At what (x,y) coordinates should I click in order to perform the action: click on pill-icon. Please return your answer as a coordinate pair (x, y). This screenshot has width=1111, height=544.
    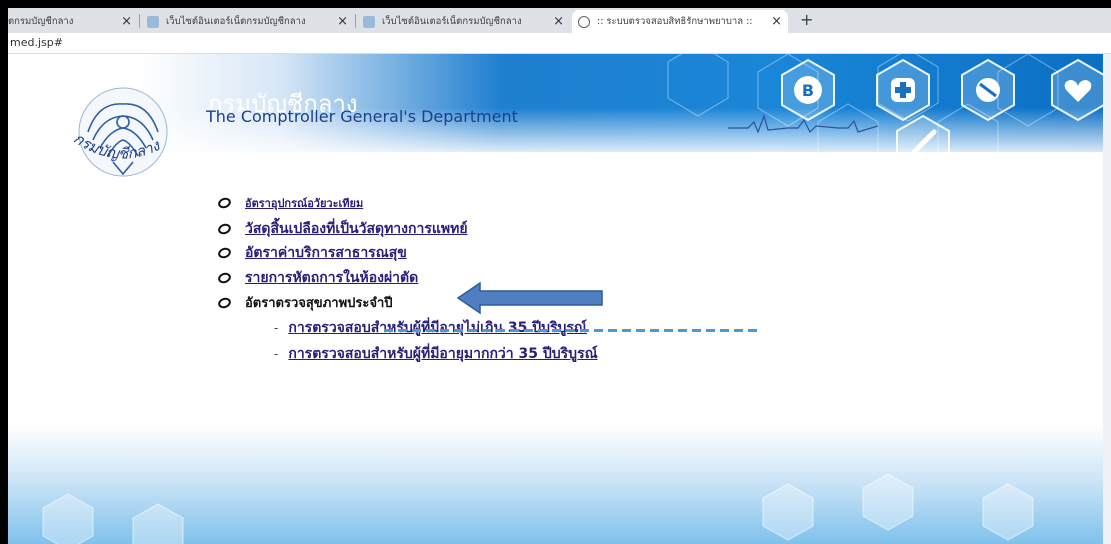
    Looking at the image, I should click on (988, 90).